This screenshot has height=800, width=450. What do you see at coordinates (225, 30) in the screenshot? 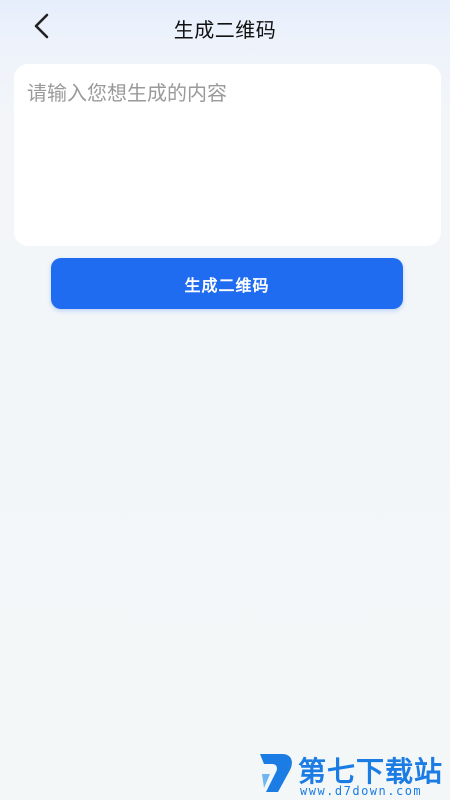
I see `page-title: 生成二维码` at bounding box center [225, 30].